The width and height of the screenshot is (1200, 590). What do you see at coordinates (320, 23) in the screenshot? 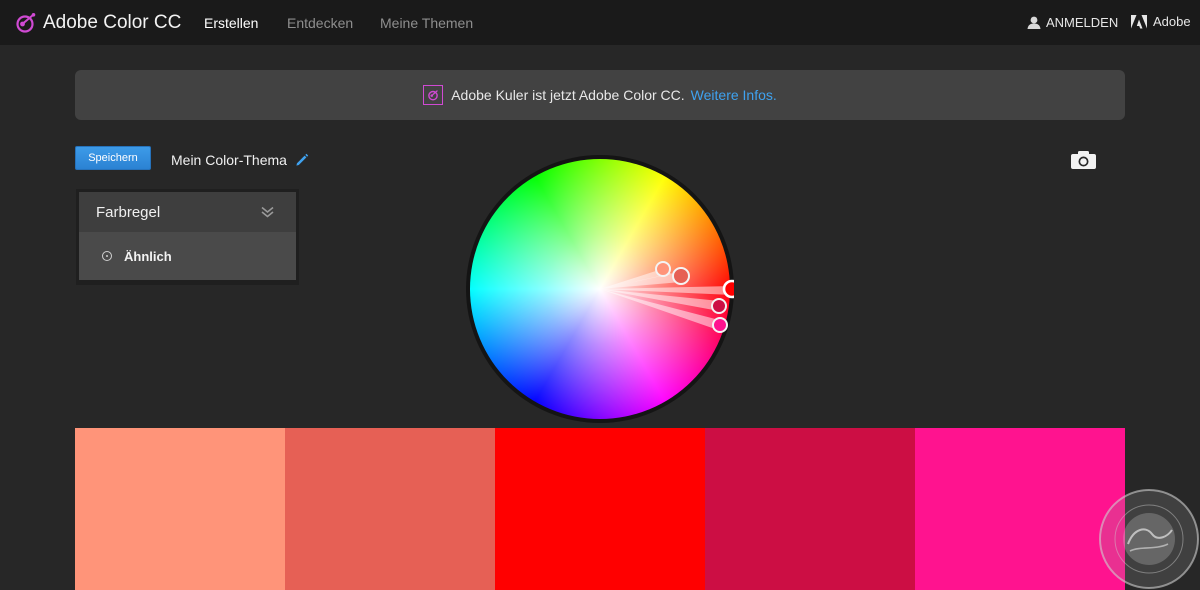
I see `nav-entdecken: Entdecken` at bounding box center [320, 23].